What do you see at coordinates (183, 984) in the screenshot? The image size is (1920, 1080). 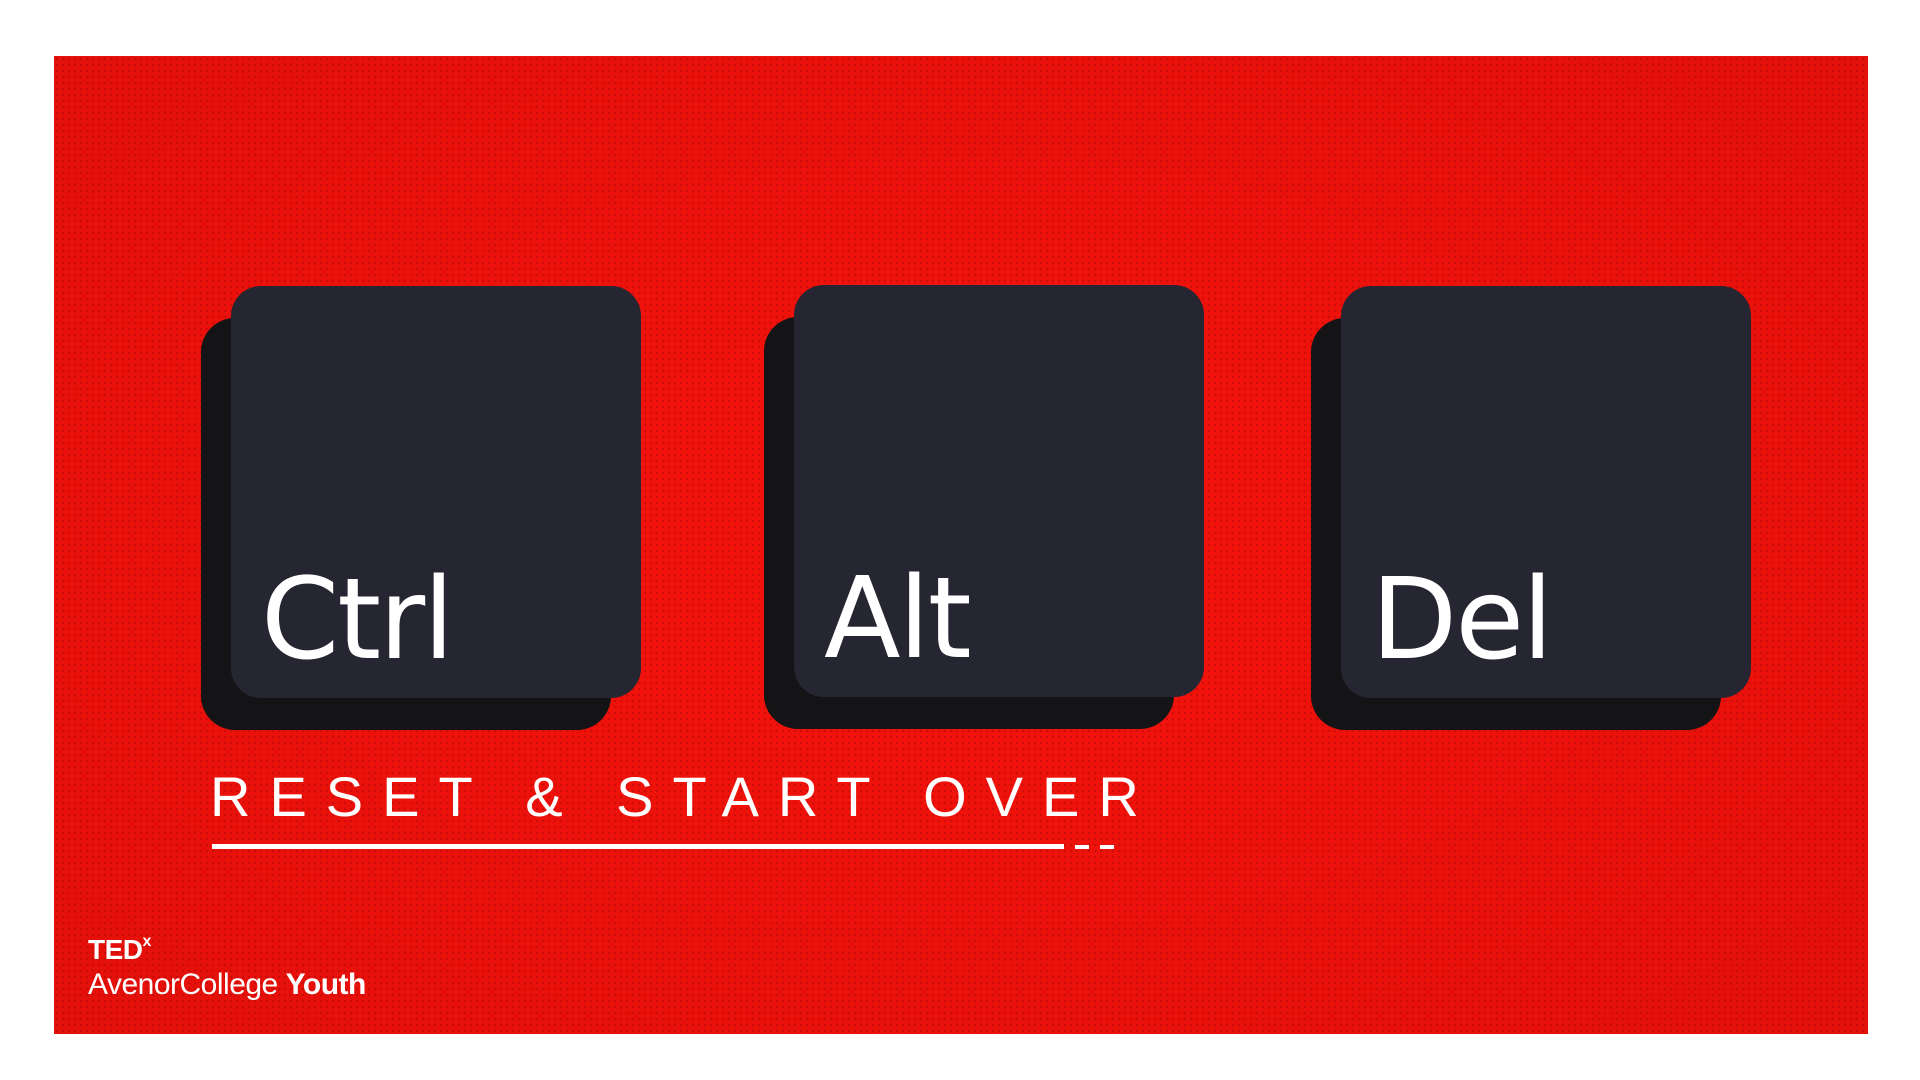 I see `logo-event-text: AvenorCollege` at bounding box center [183, 984].